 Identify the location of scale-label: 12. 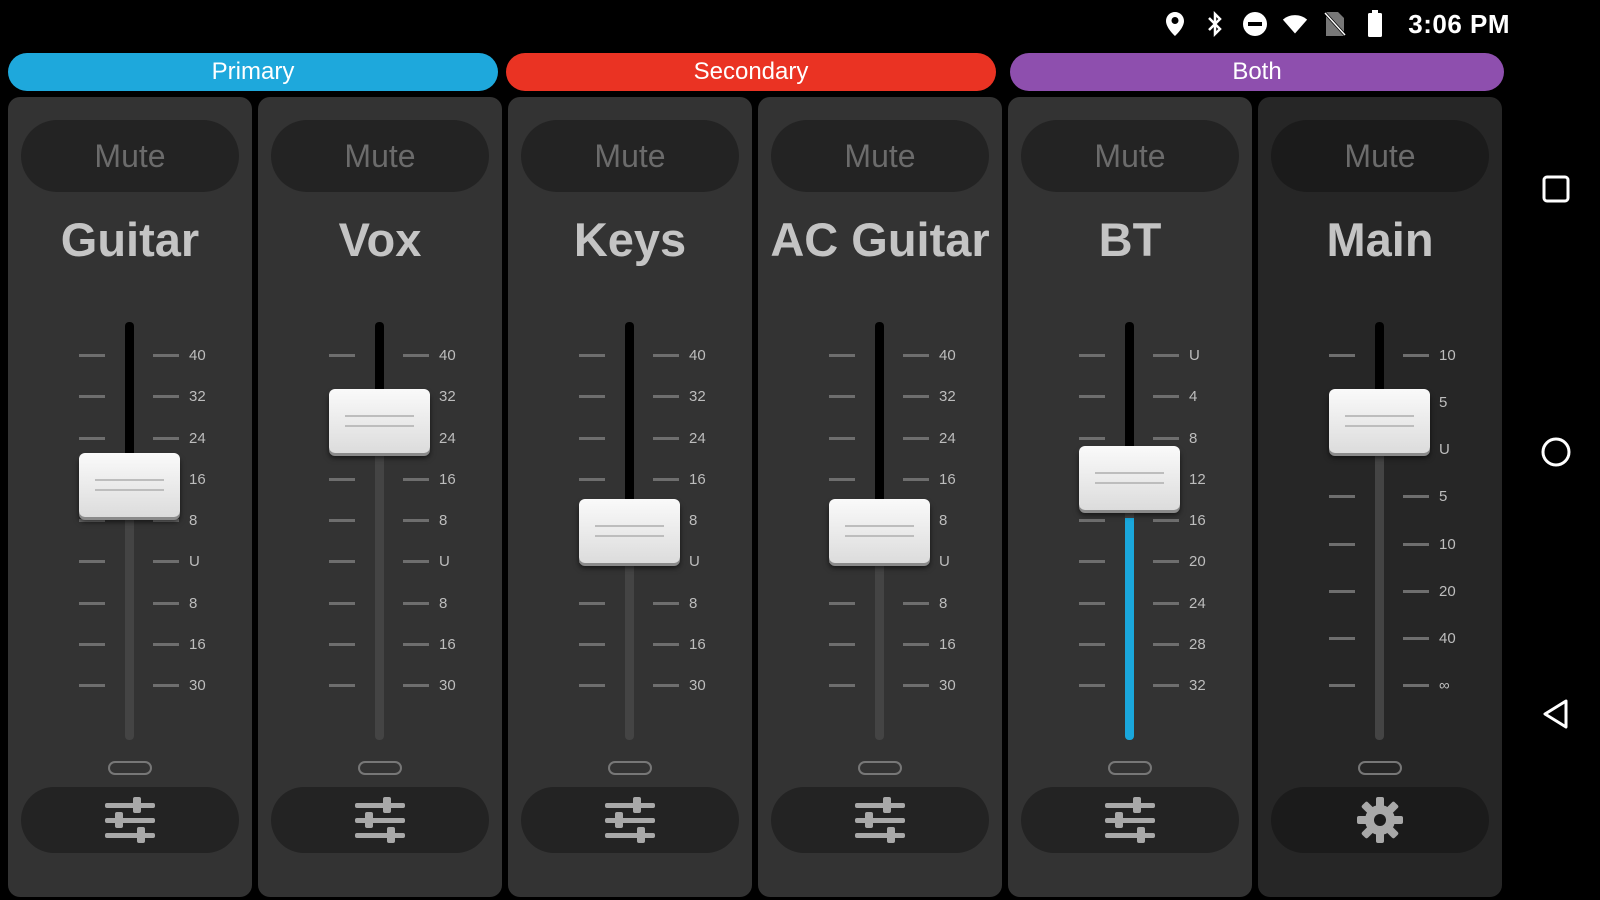
(1197, 479).